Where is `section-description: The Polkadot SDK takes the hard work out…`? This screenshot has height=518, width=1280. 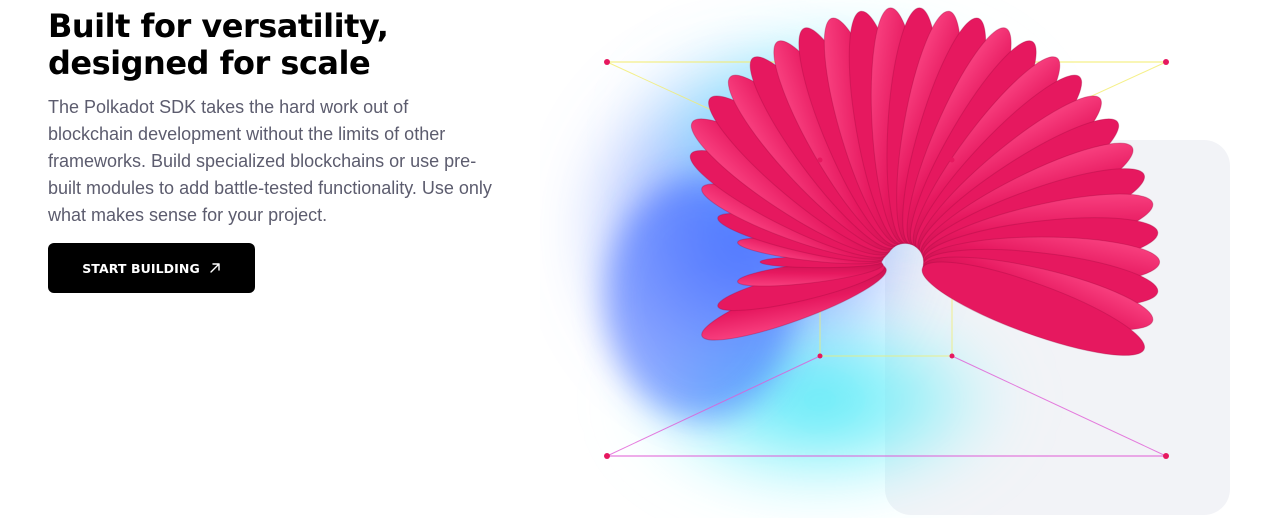
section-description: The Polkadot SDK takes the hard work out… is located at coordinates (270, 161).